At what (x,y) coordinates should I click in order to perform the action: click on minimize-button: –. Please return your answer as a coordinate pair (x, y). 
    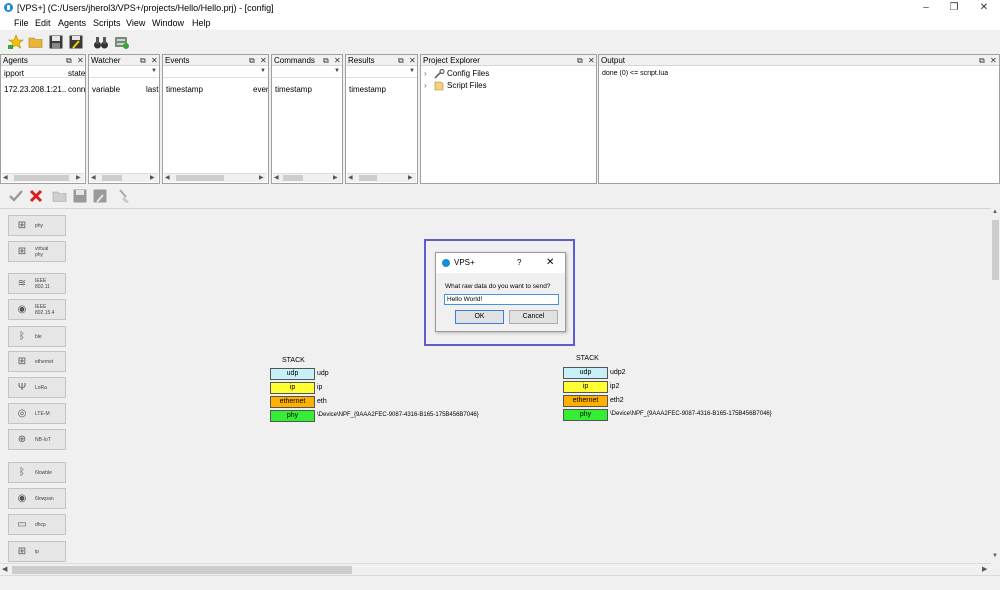
    Looking at the image, I should click on (926, 8).